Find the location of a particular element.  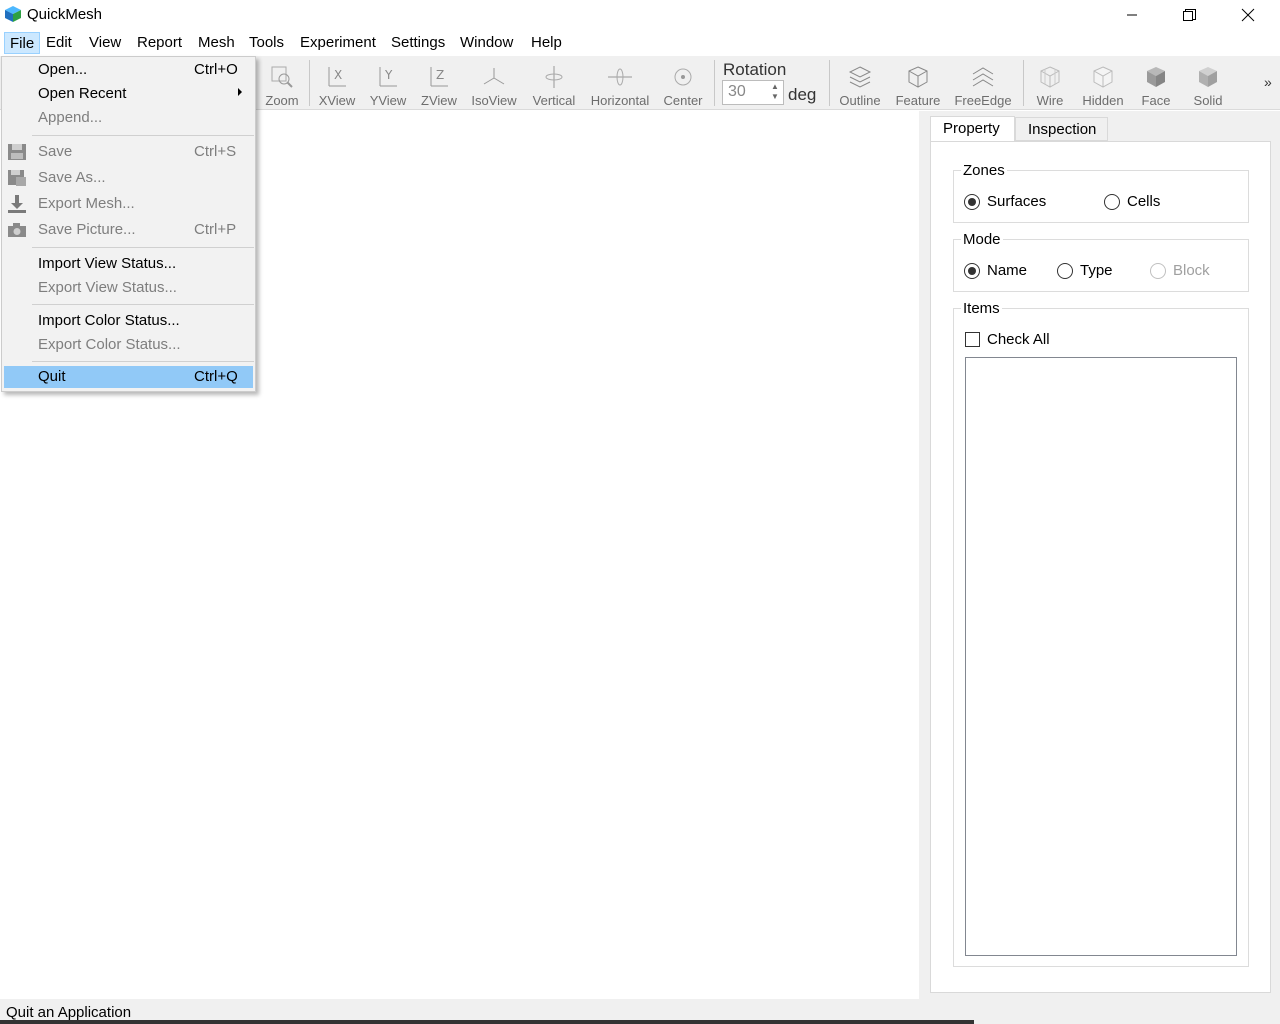

isoview-button: IsoView is located at coordinates (494, 83).